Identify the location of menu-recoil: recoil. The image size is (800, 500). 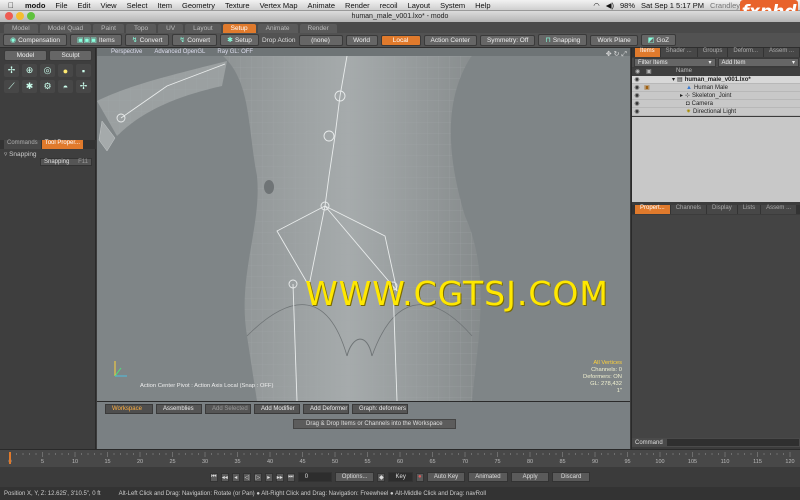
(389, 5).